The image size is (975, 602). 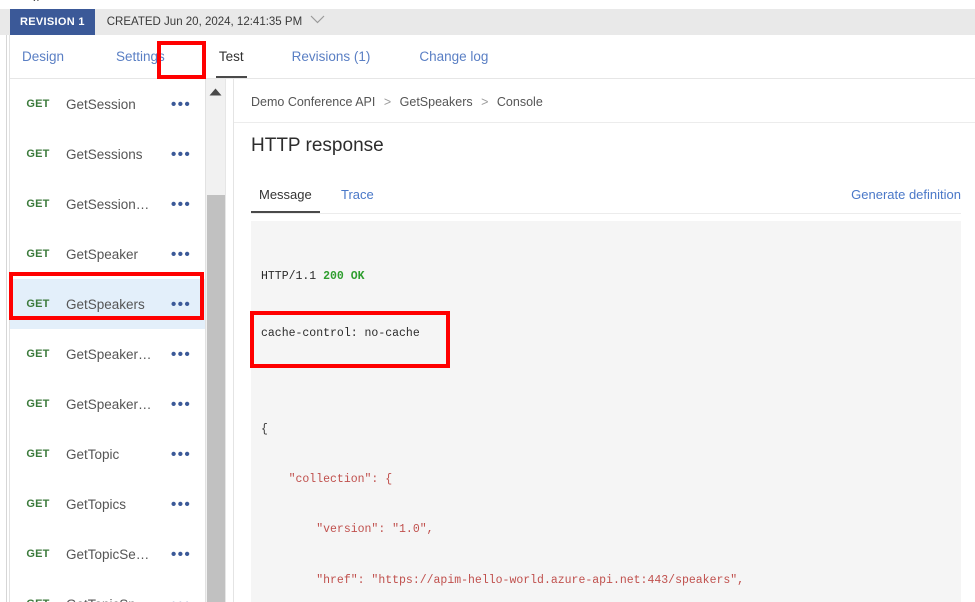 What do you see at coordinates (93, 454) in the screenshot?
I see `operation-name: GetTopic` at bounding box center [93, 454].